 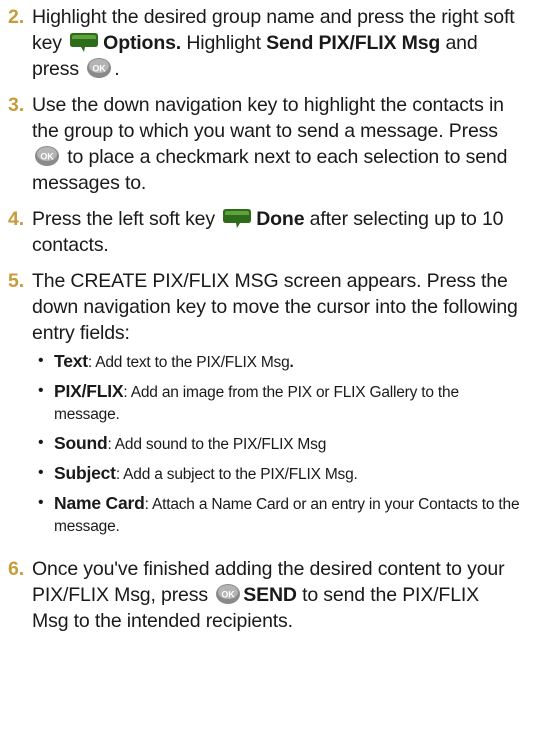 What do you see at coordinates (270, 595) in the screenshot?
I see `send-label: SEND` at bounding box center [270, 595].